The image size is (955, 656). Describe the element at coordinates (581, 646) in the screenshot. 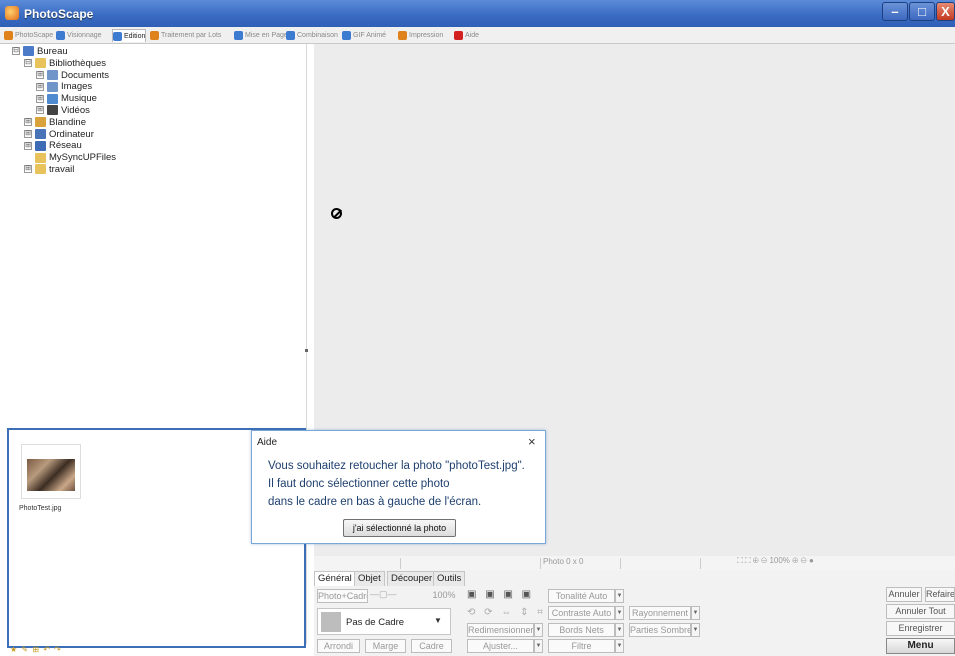

I see `filter-button: Filtre` at that location.